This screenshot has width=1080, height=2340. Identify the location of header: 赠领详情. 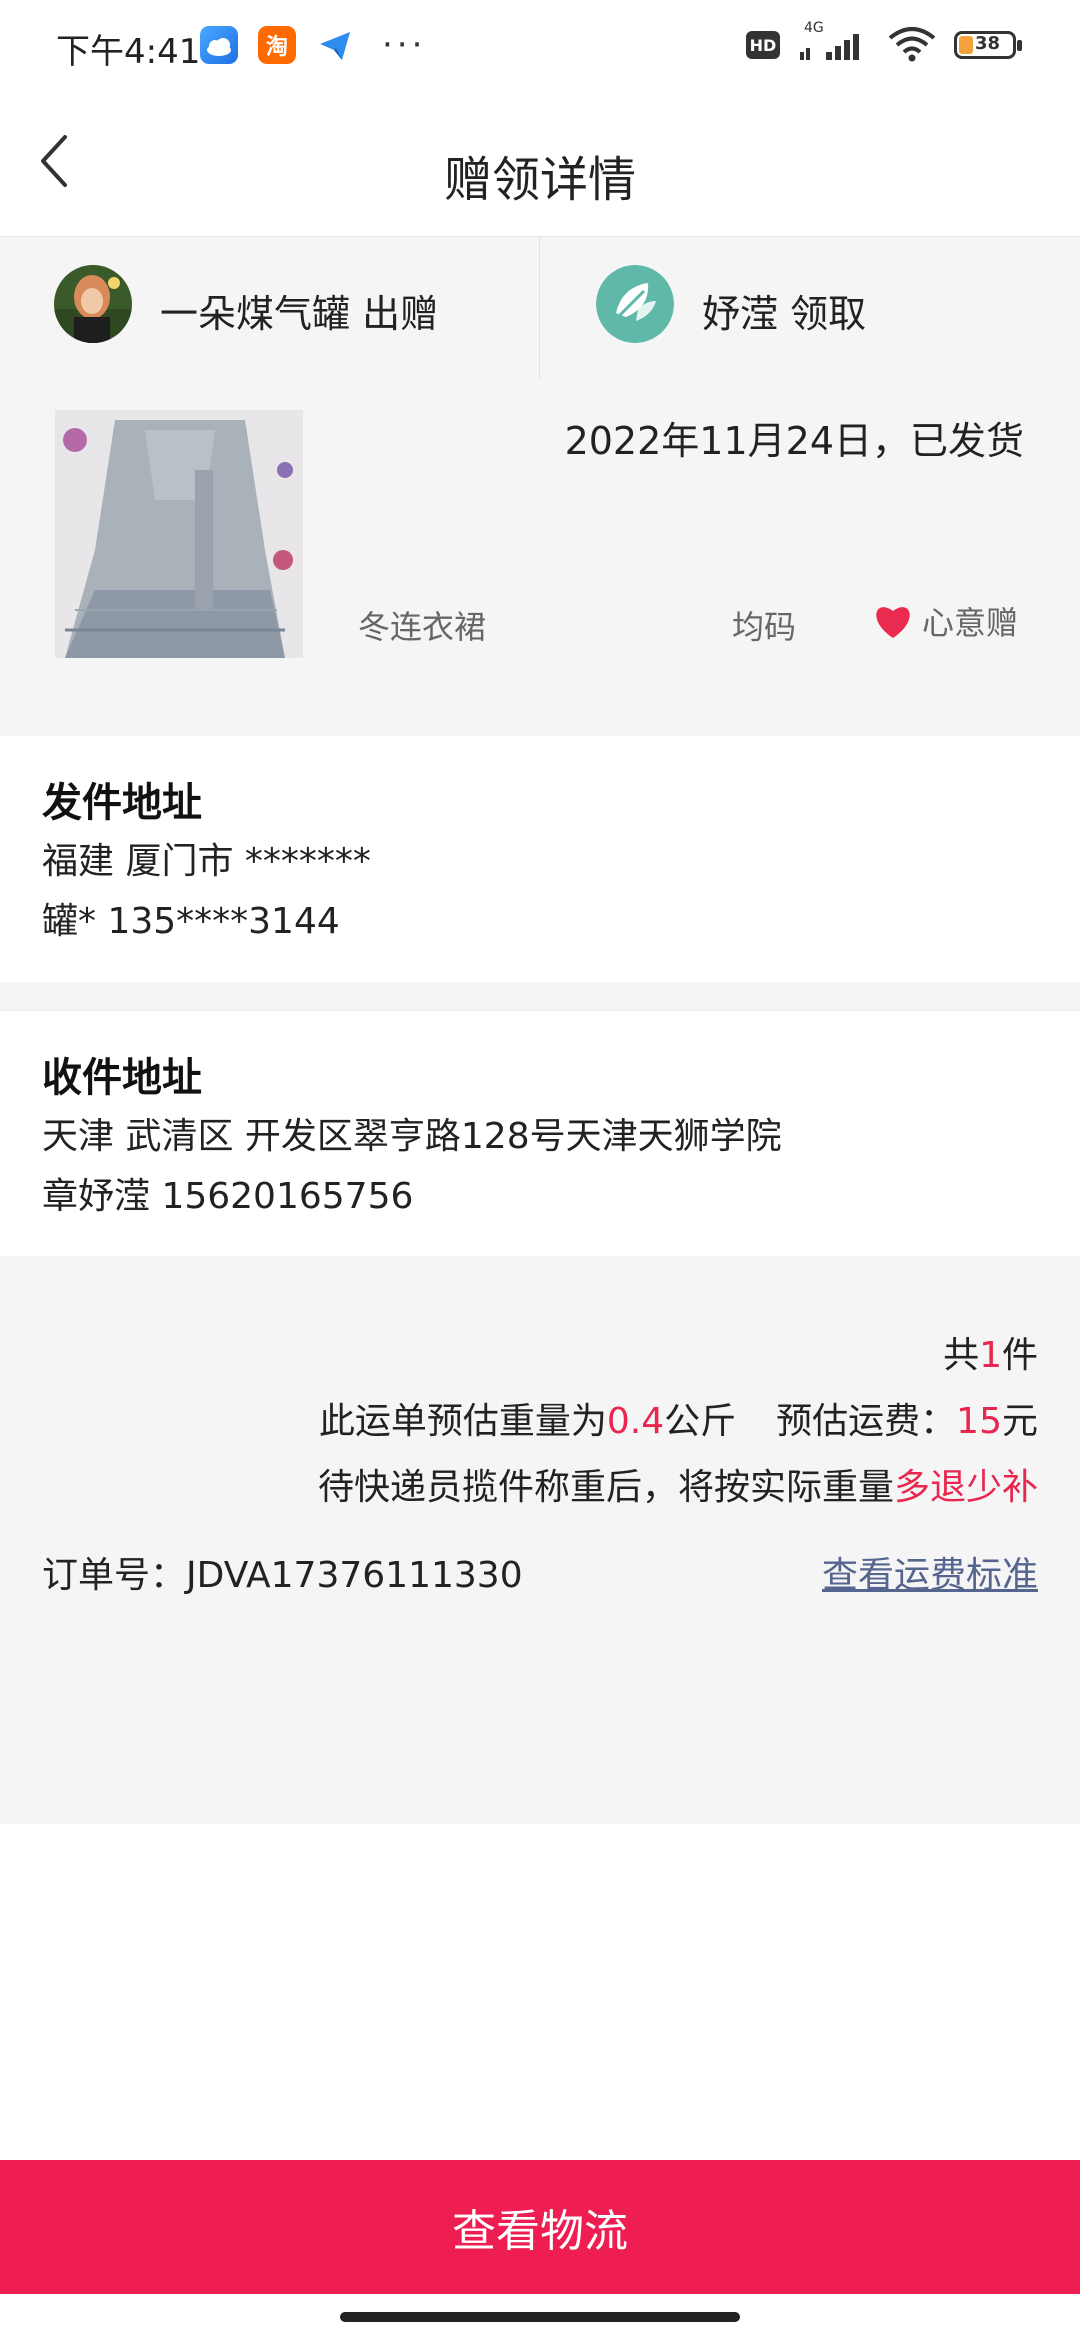
(540, 166).